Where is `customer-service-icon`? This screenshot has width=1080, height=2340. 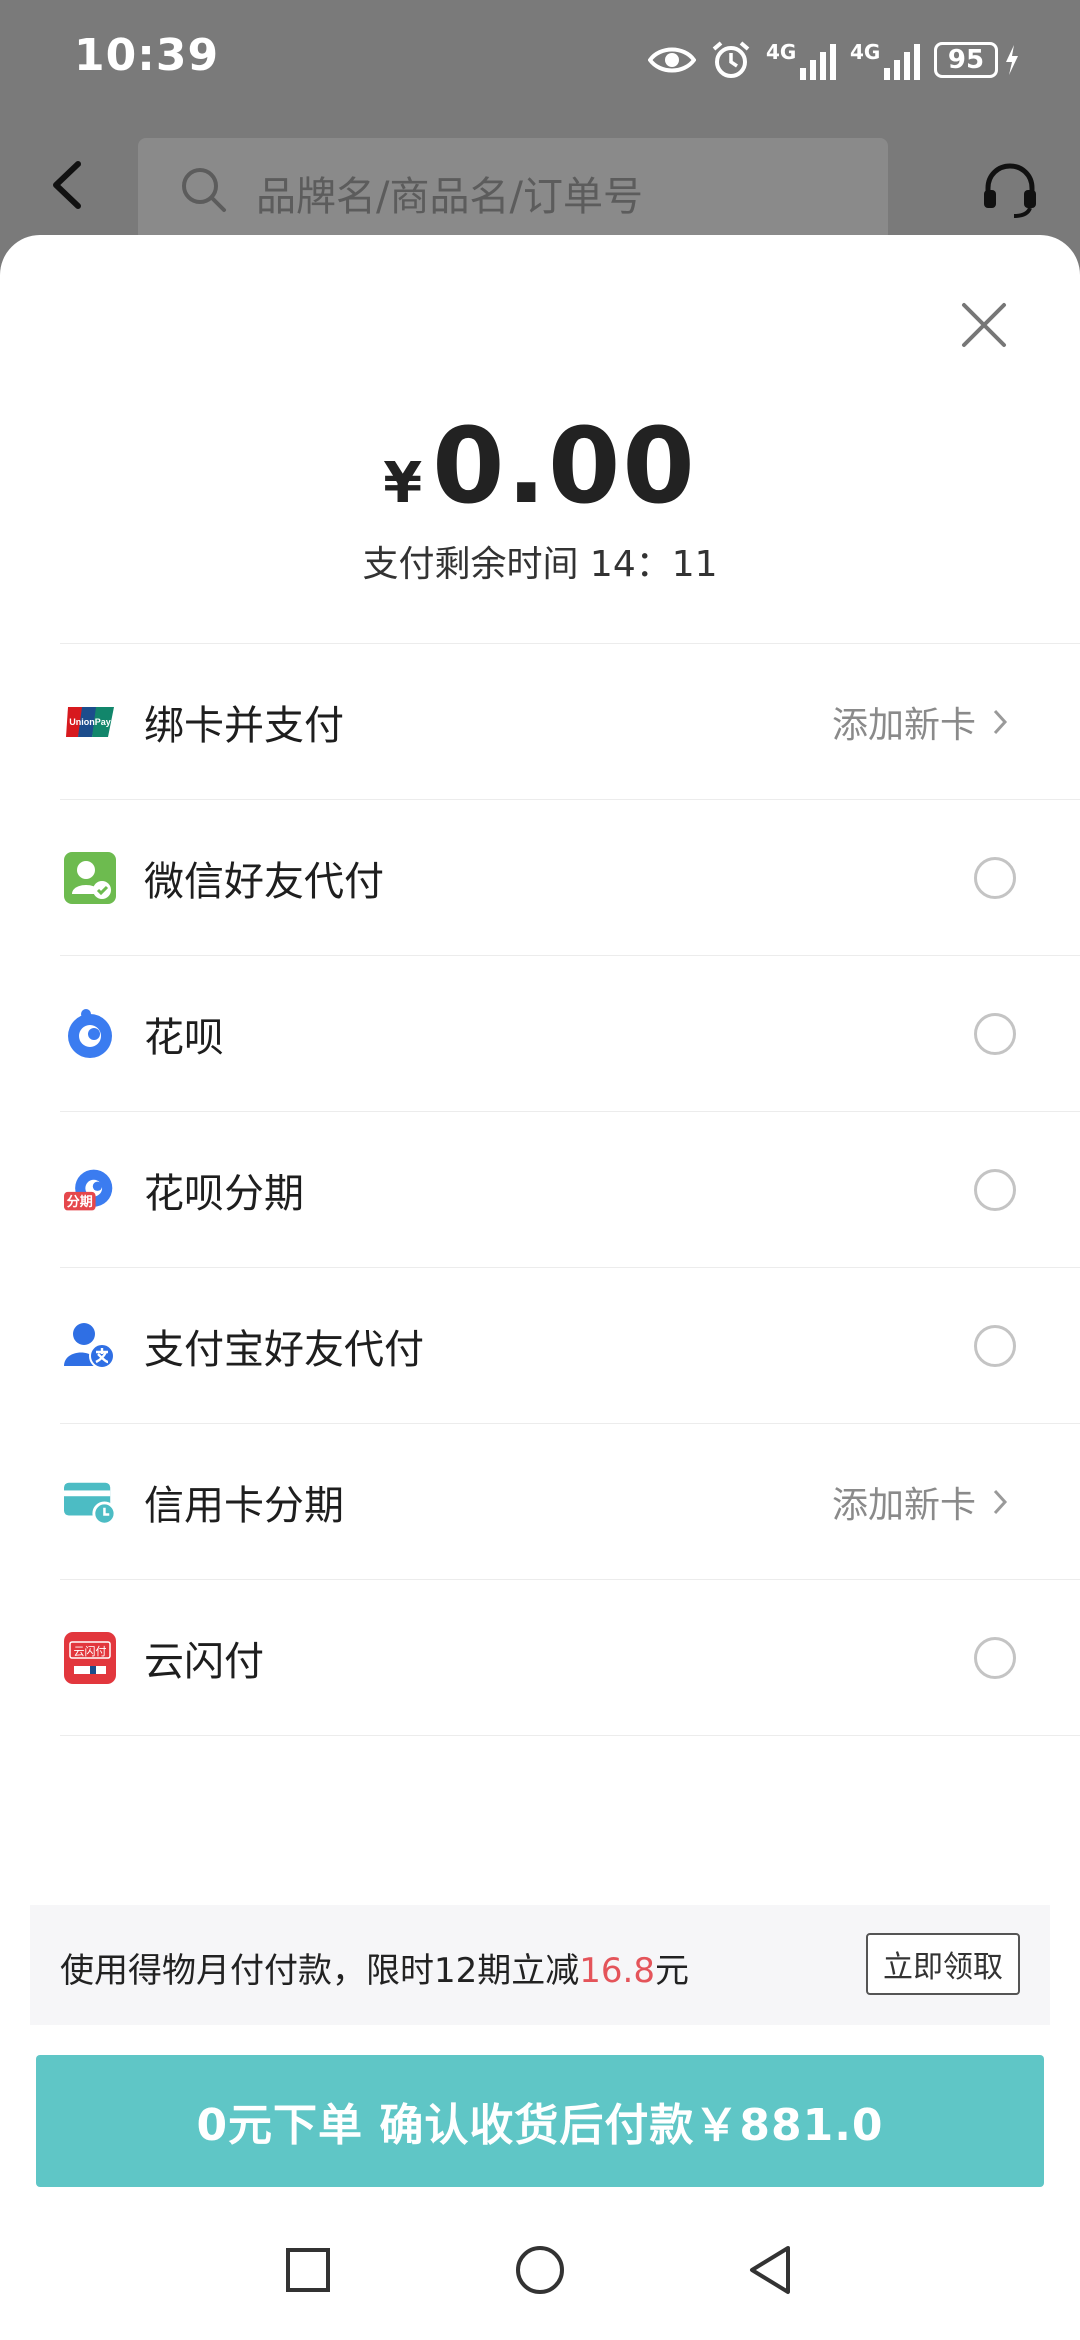 customer-service-icon is located at coordinates (1010, 190).